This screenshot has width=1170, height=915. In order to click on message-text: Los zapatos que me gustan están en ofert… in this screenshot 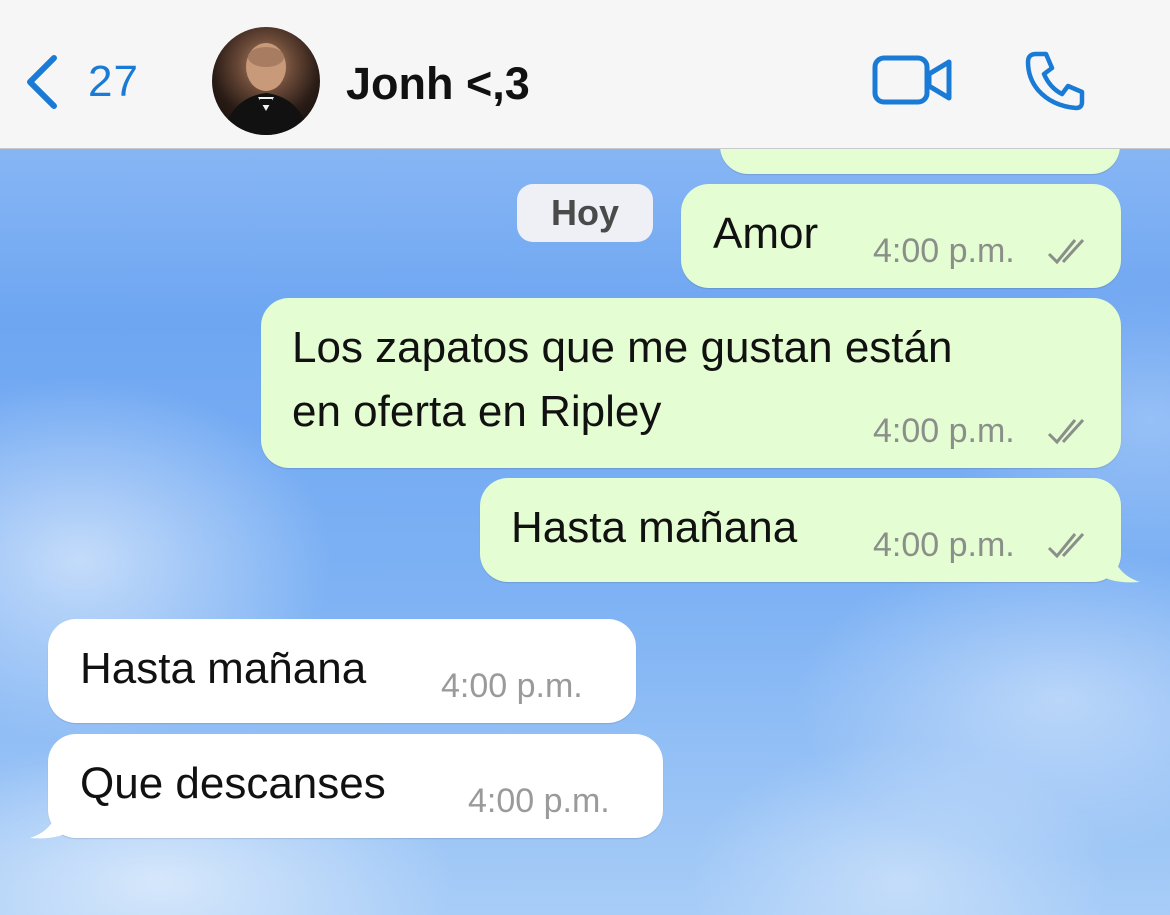, I will do `click(622, 379)`.